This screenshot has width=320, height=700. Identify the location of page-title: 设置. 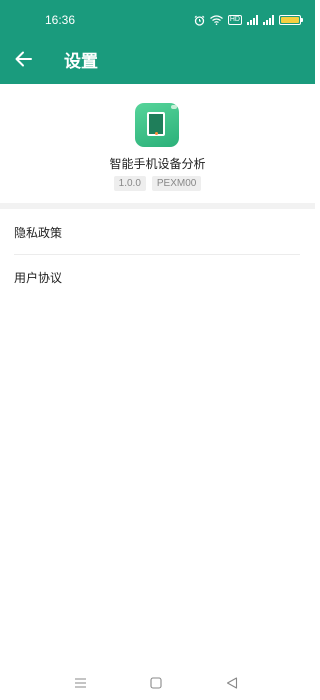
(81, 62).